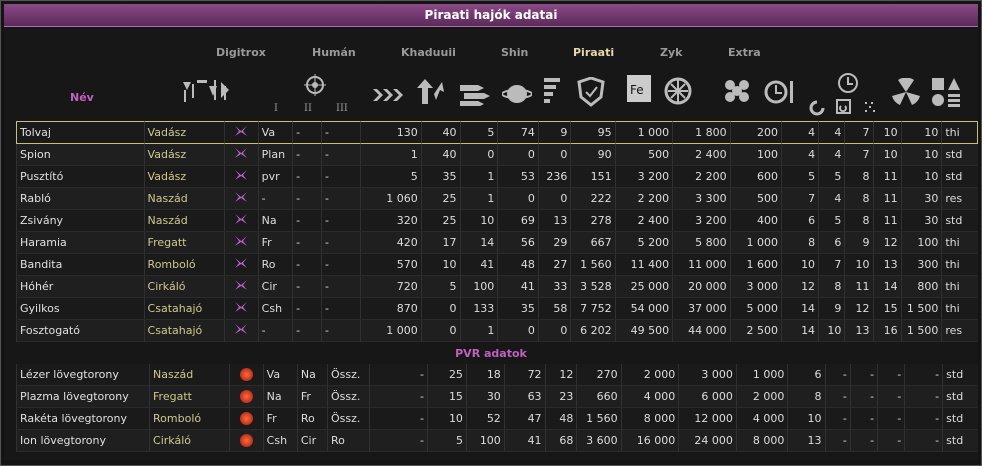  What do you see at coordinates (593, 52) in the screenshot?
I see `tab-piraati: Piraati` at bounding box center [593, 52].